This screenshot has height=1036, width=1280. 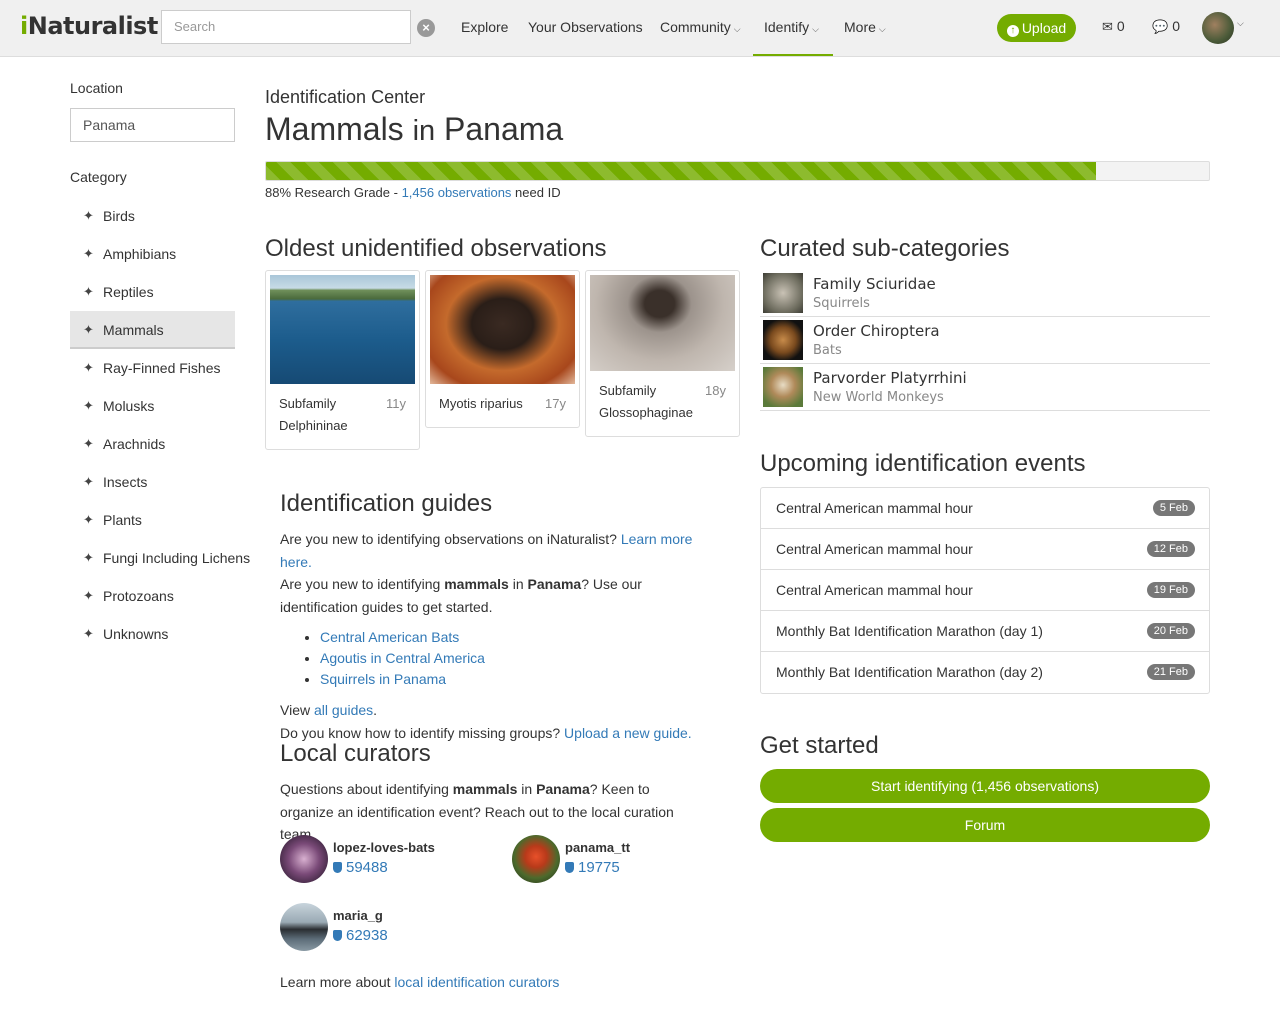 I want to click on category-item-arachnids: ✦ Arachnids, so click(x=152, y=444).